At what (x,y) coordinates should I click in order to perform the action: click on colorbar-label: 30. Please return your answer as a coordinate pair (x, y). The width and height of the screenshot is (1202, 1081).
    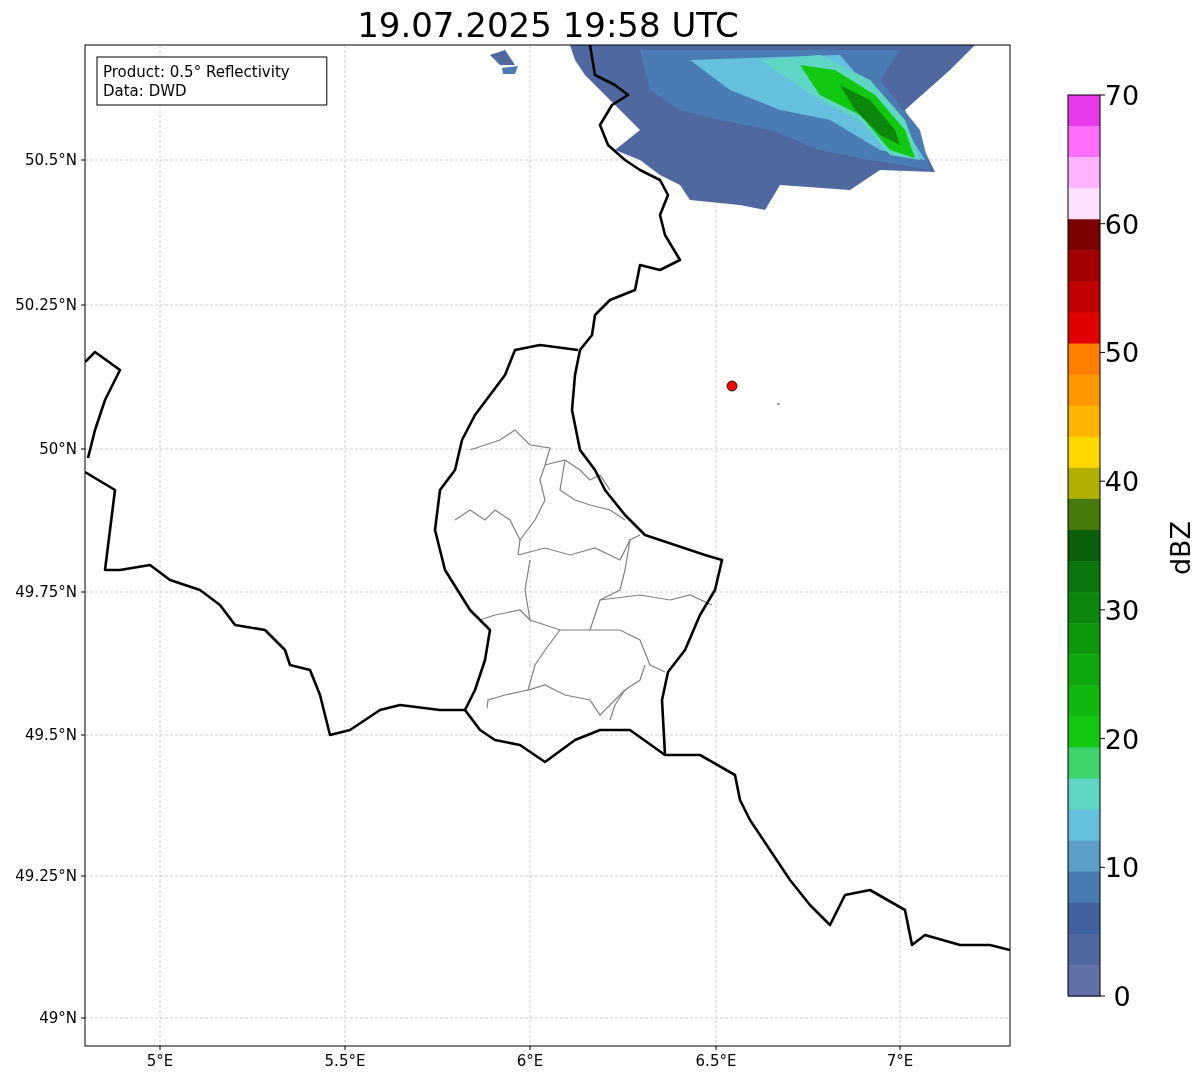
    Looking at the image, I should click on (1122, 610).